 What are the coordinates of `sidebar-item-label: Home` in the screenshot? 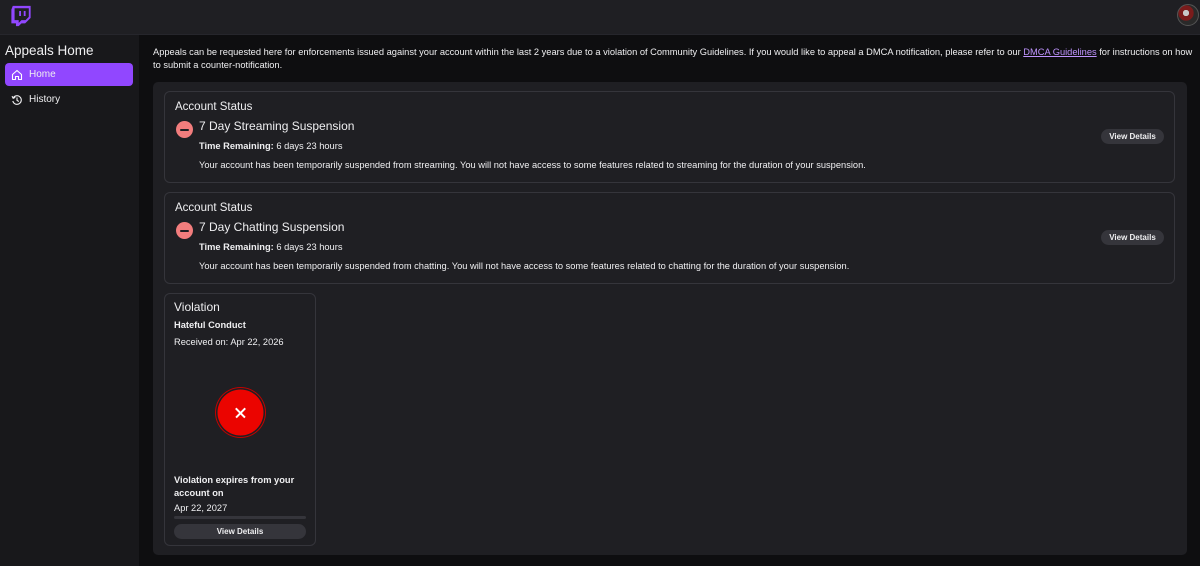 It's located at (42, 74).